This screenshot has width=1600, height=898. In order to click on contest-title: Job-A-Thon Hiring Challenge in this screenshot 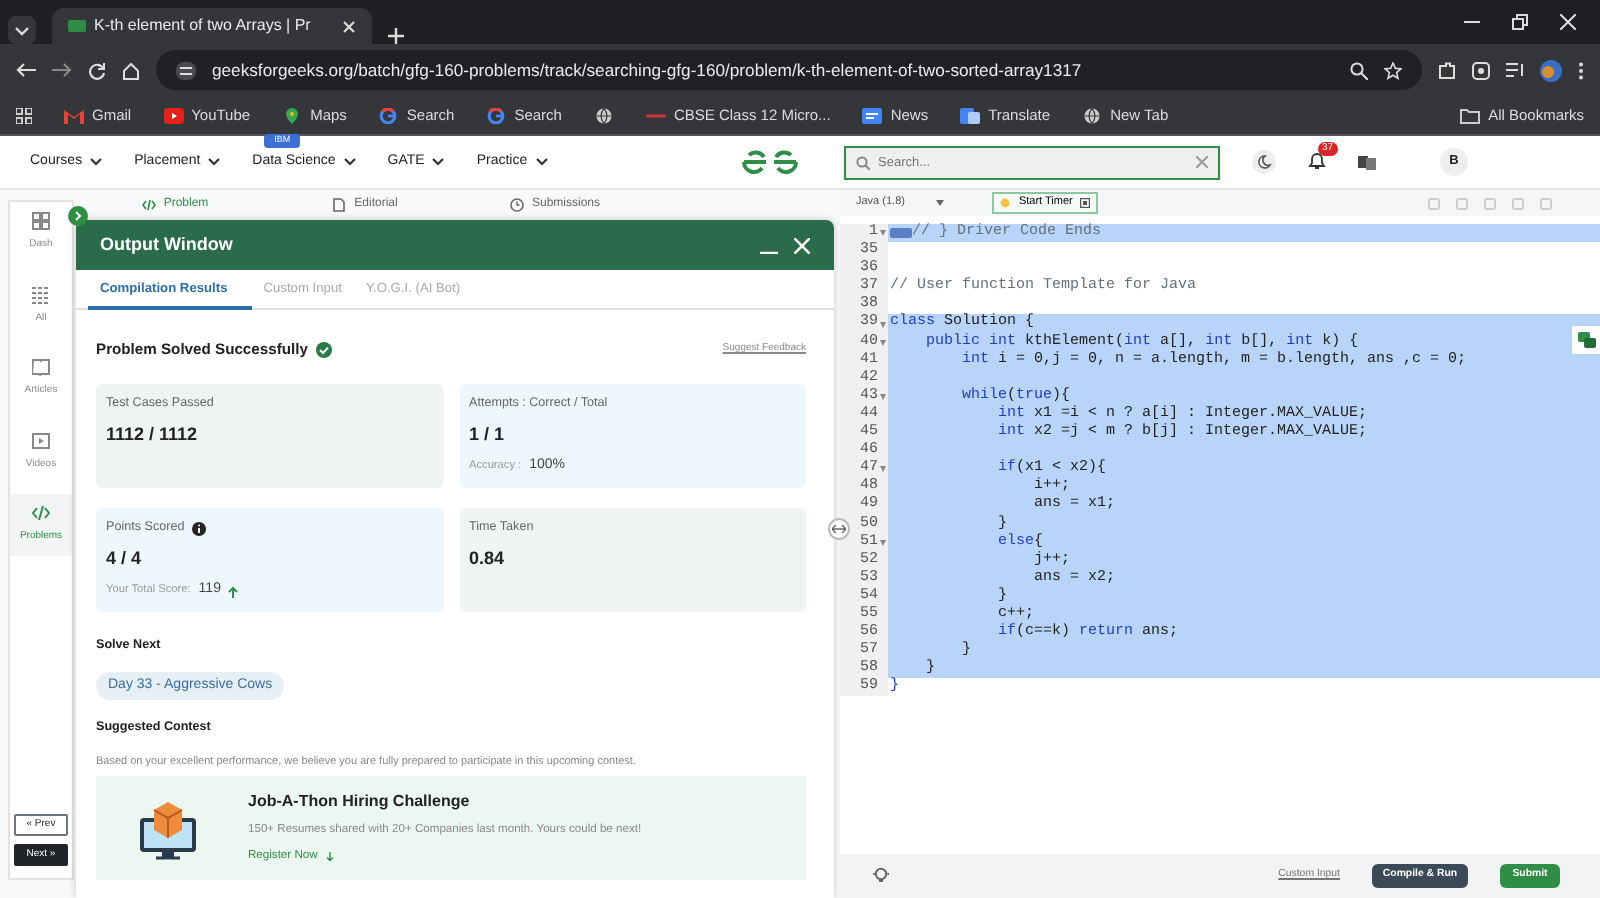, I will do `click(360, 802)`.